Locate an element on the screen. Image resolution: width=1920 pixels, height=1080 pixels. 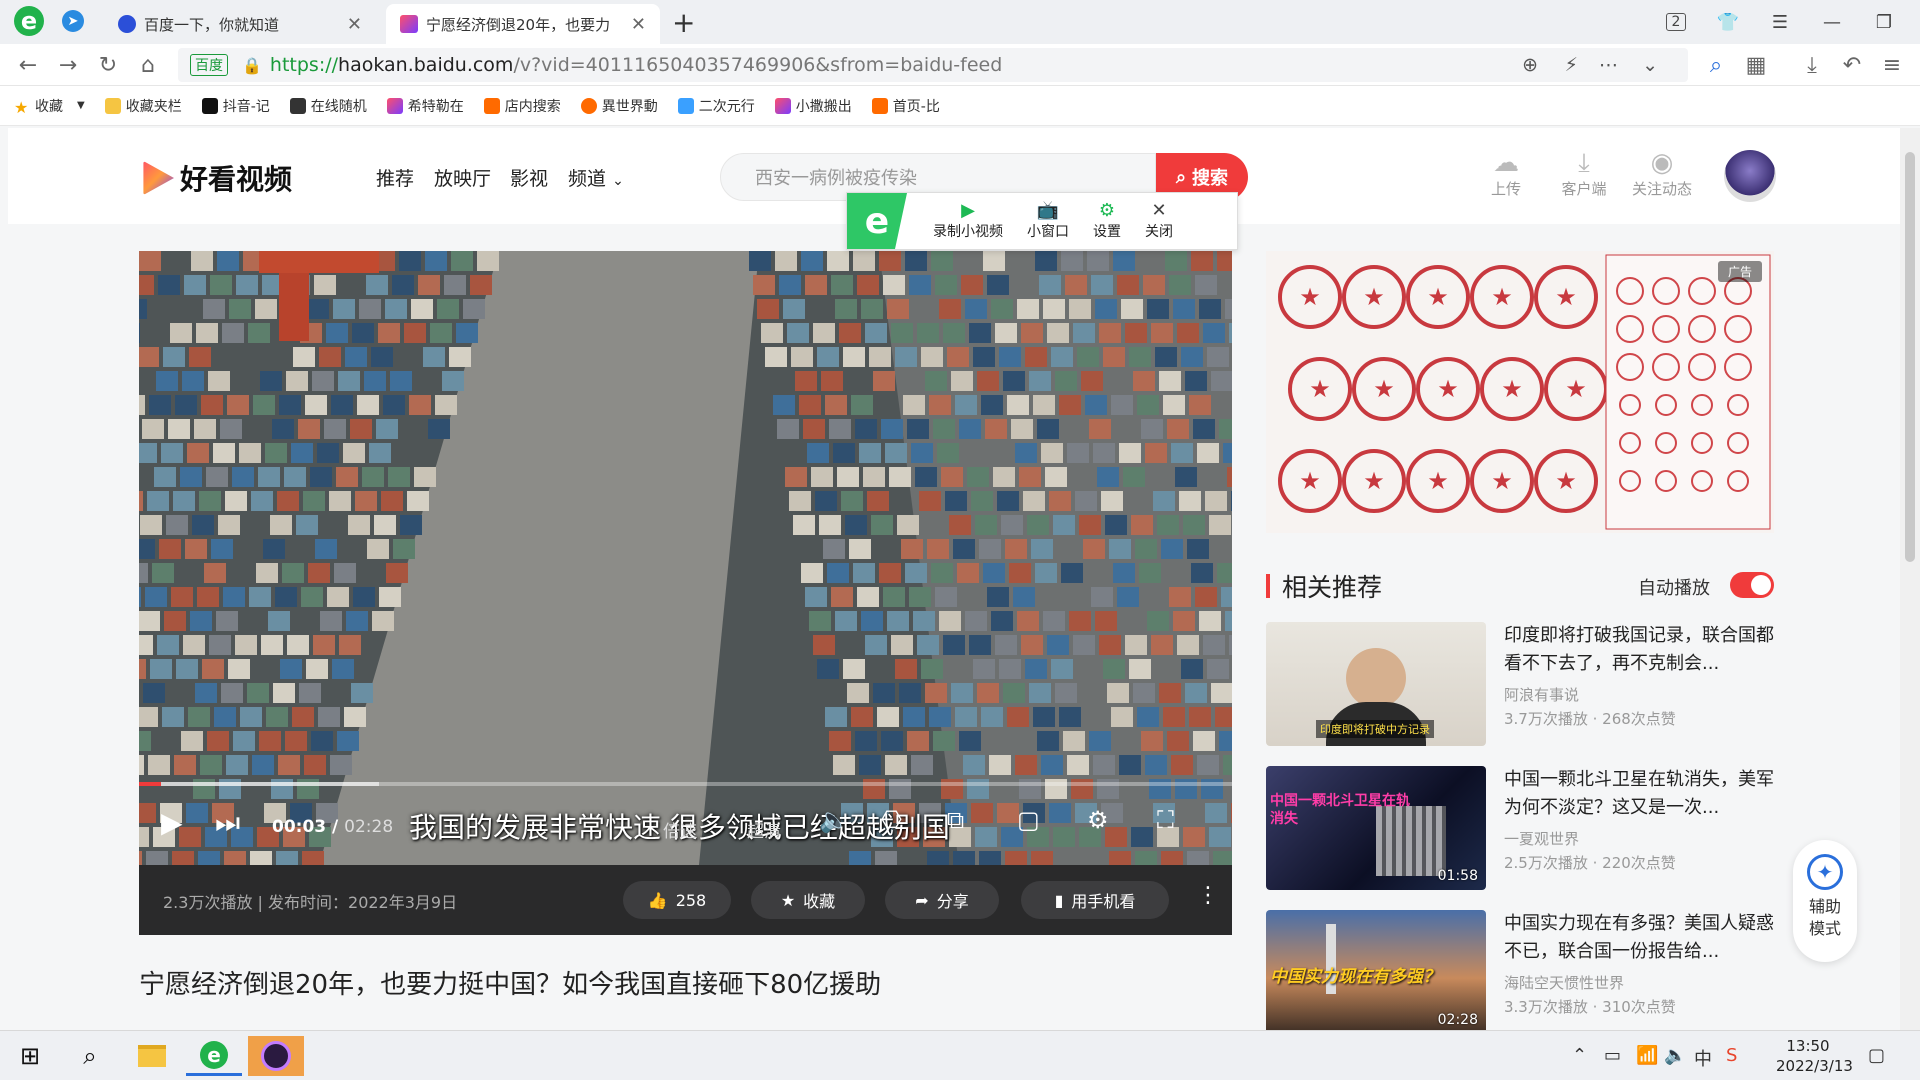
settings-menu-icon: ≡ is located at coordinates (1892, 65).